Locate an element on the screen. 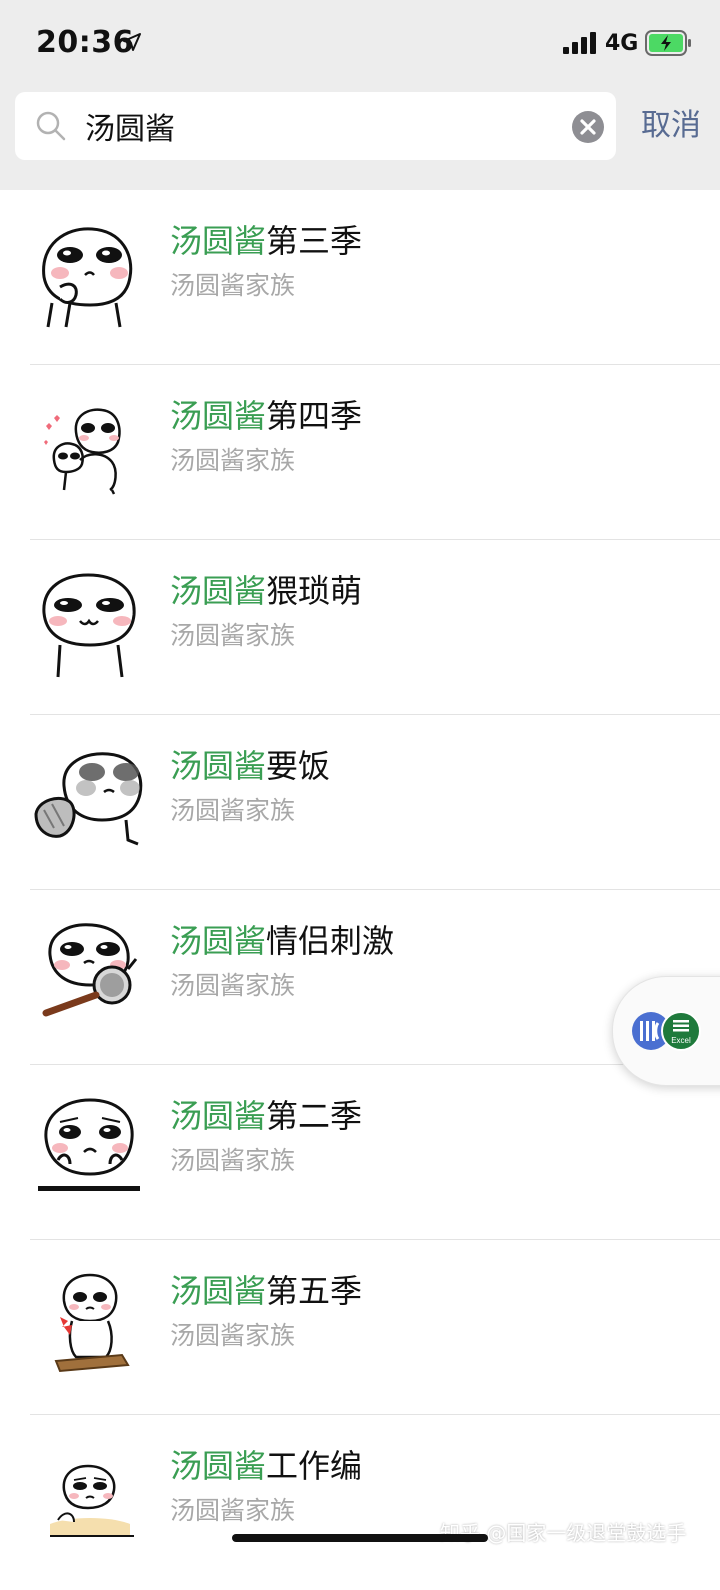 The width and height of the screenshot is (720, 1590). sticker-begging-bowl-icon is located at coordinates (88, 799).